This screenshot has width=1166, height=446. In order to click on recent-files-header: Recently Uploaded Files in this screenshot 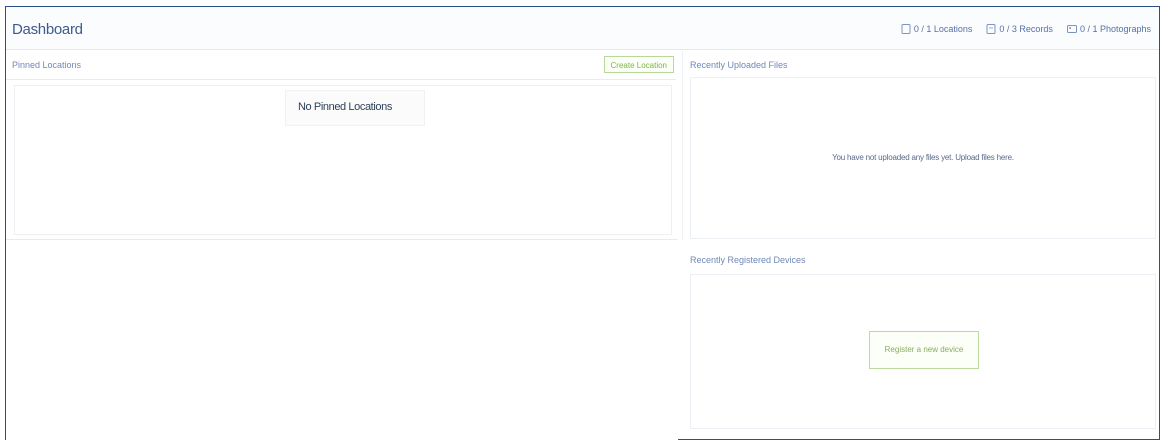, I will do `click(923, 65)`.